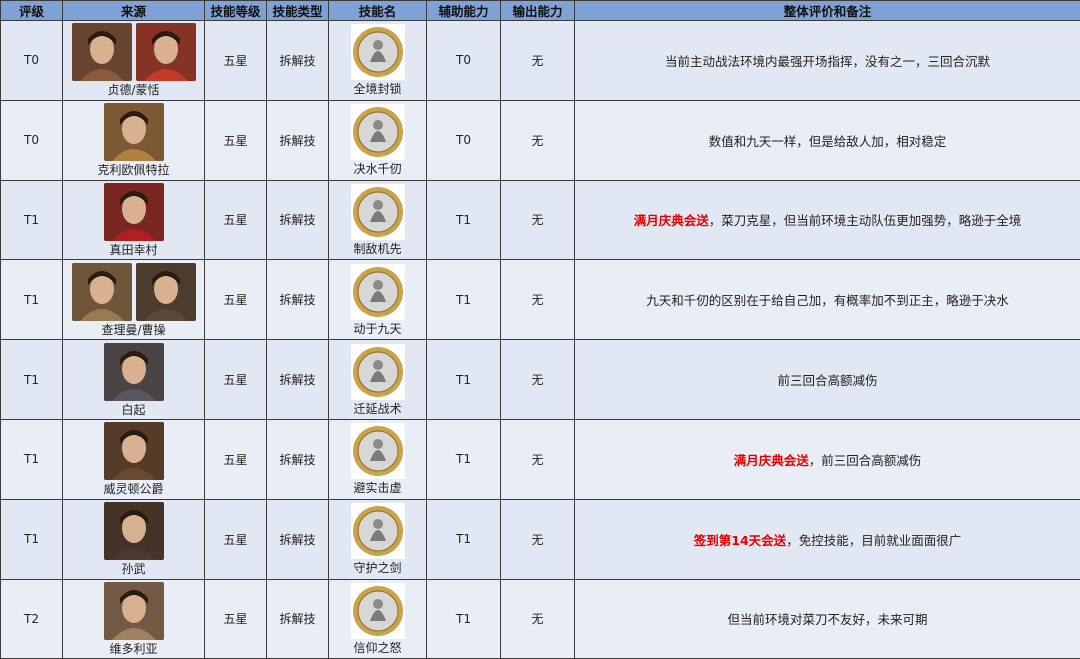  I want to click on source-name: 克利欧佩特拉, so click(133, 170).